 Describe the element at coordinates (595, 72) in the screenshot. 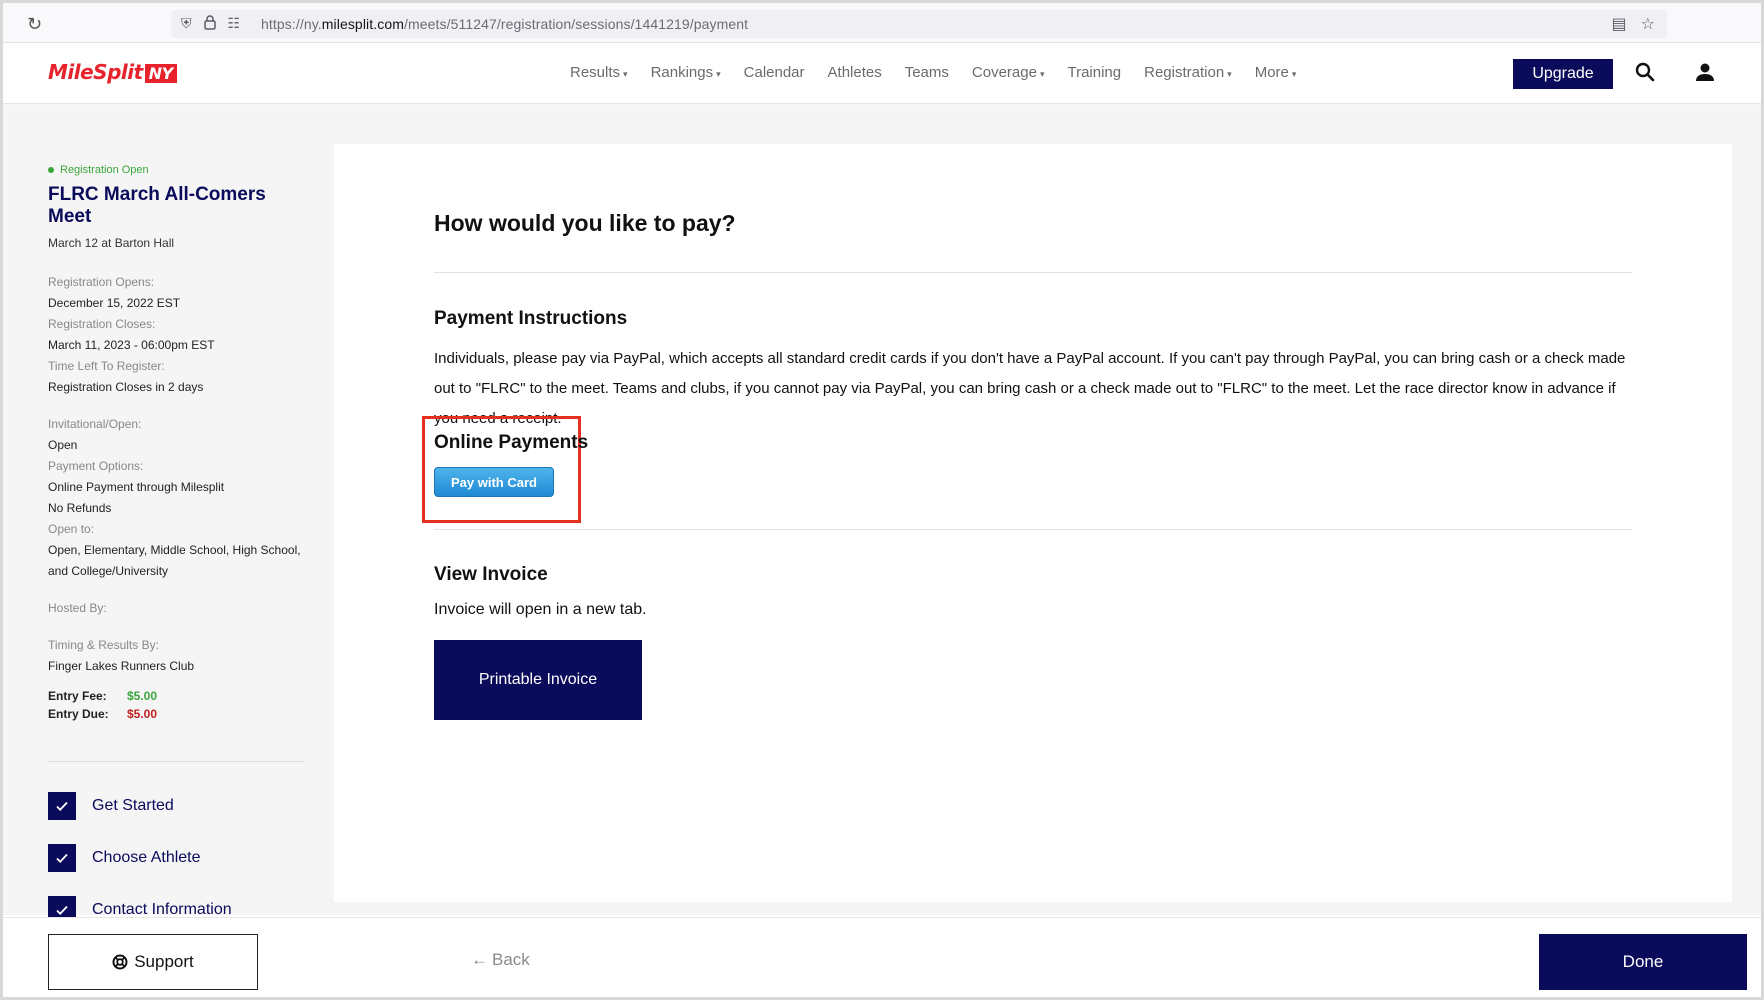

I see `nav-label: Results` at that location.